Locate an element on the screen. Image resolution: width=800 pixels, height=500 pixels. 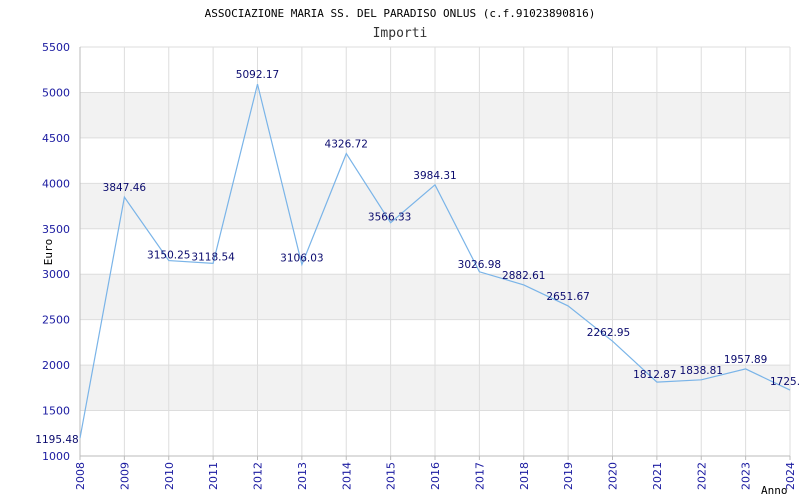
y-tick-label: 4500 is located at coordinates (56, 138).